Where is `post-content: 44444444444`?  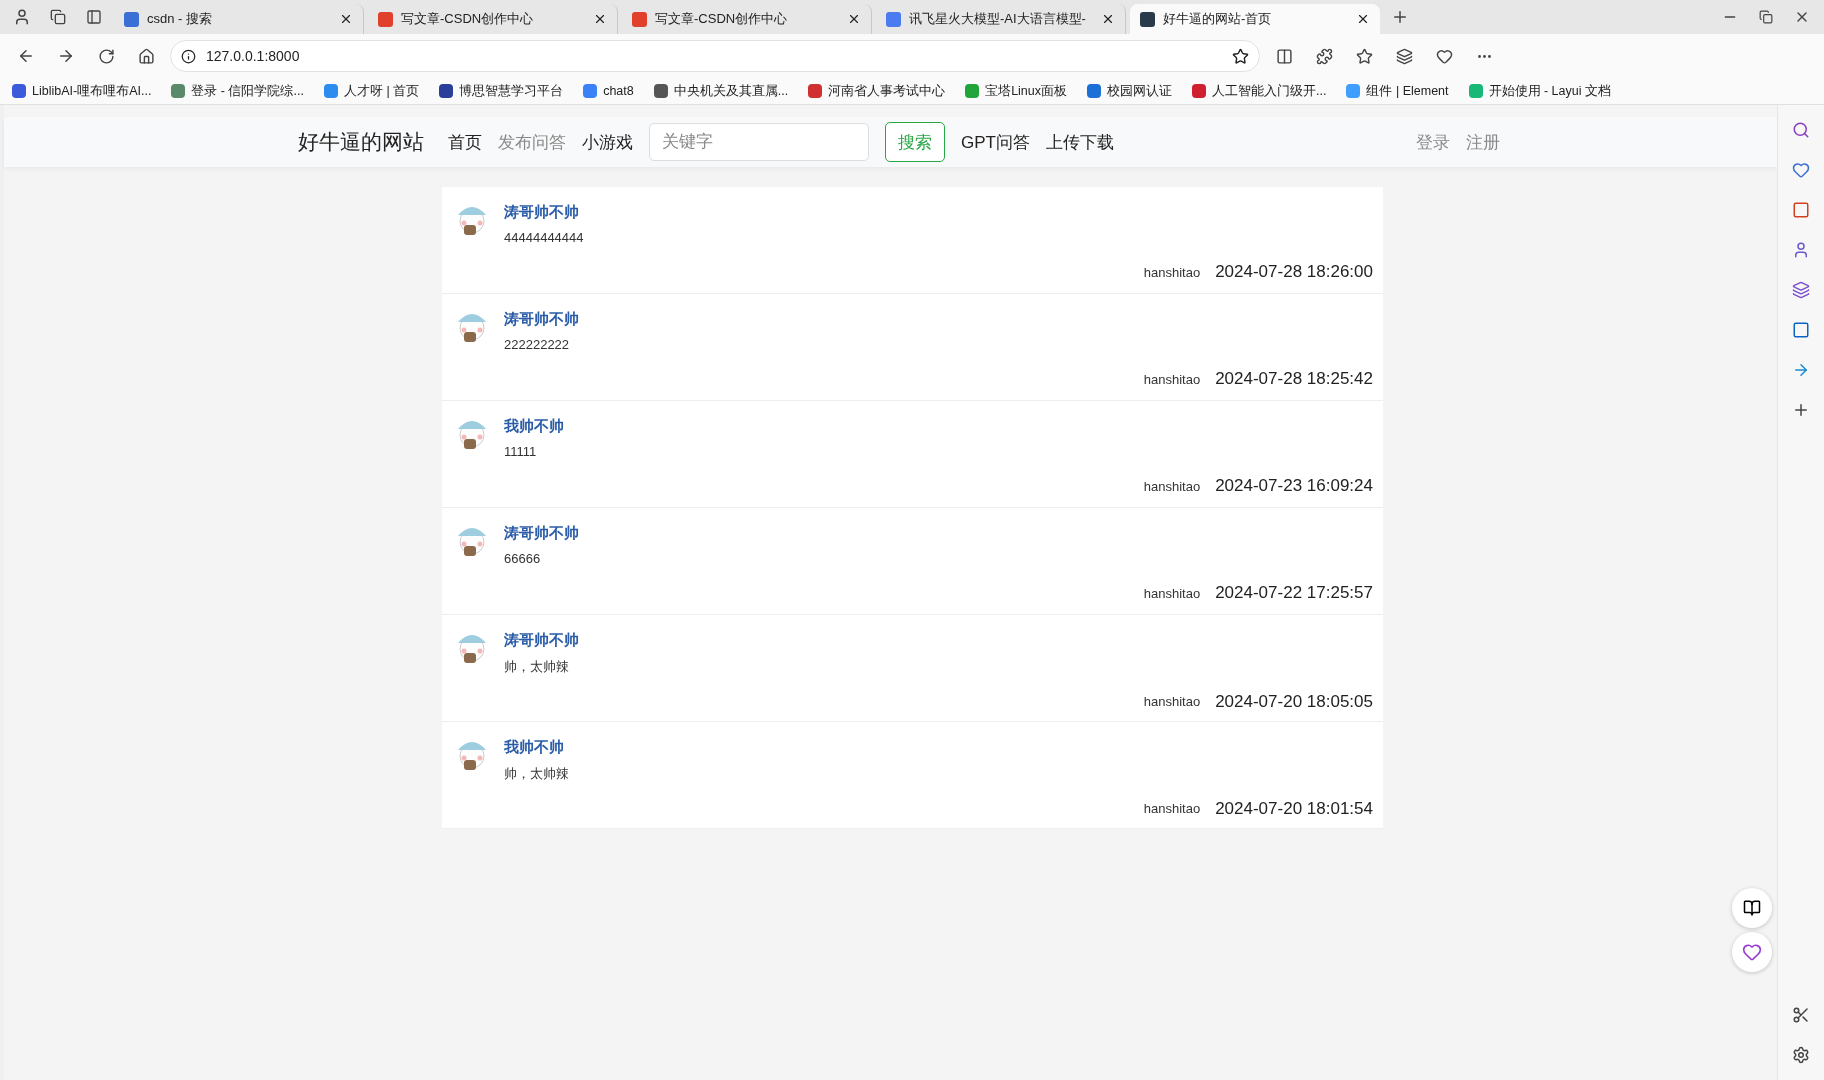
post-content: 44444444444 is located at coordinates (544, 237).